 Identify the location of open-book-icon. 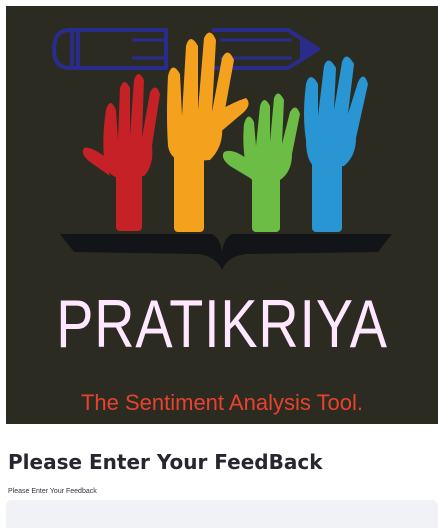
(226, 252).